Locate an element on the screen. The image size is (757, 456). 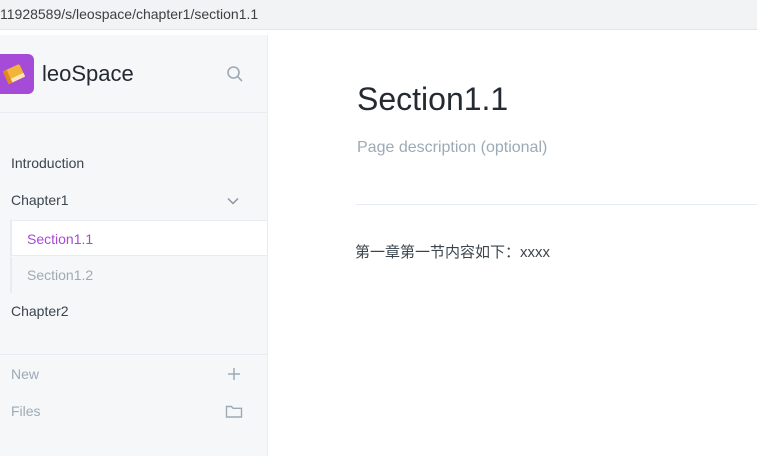
space-header: leoSpace is located at coordinates (133, 74).